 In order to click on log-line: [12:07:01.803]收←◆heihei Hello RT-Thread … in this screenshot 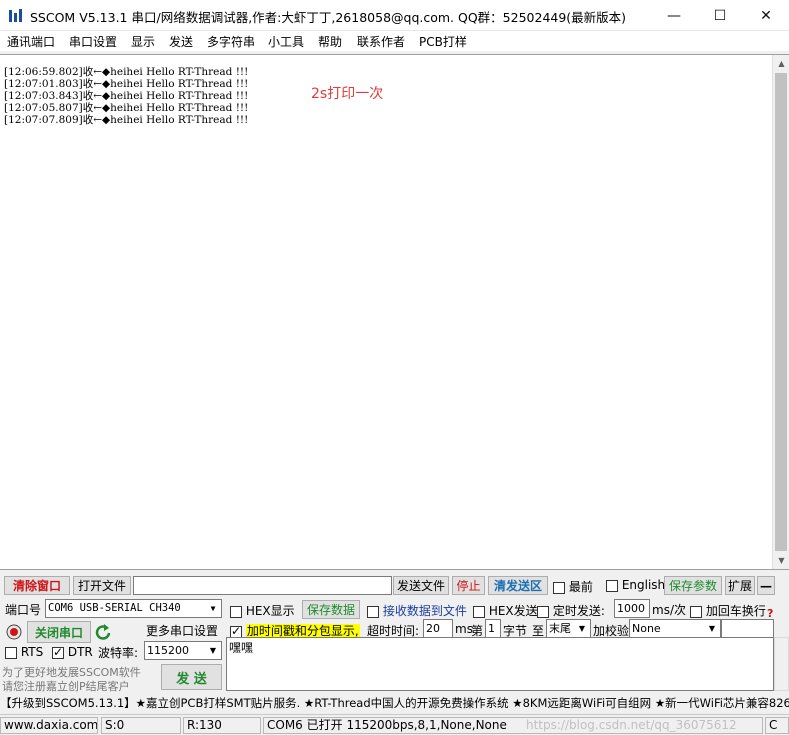, I will do `click(126, 84)`.